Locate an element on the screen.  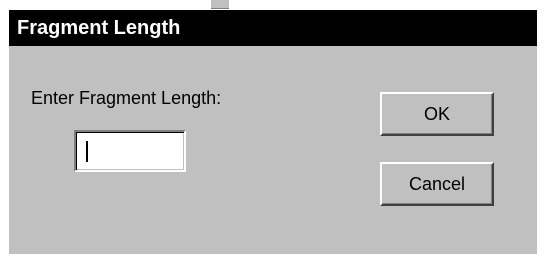
fragment-length-input is located at coordinates (130, 151).